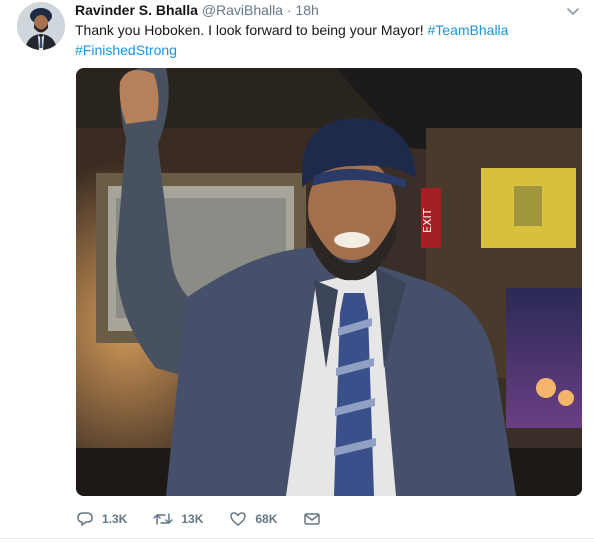 This screenshot has height=542, width=594. Describe the element at coordinates (126, 50) in the screenshot. I see `hashtag-finished-strong: #FinishedStrong` at that location.